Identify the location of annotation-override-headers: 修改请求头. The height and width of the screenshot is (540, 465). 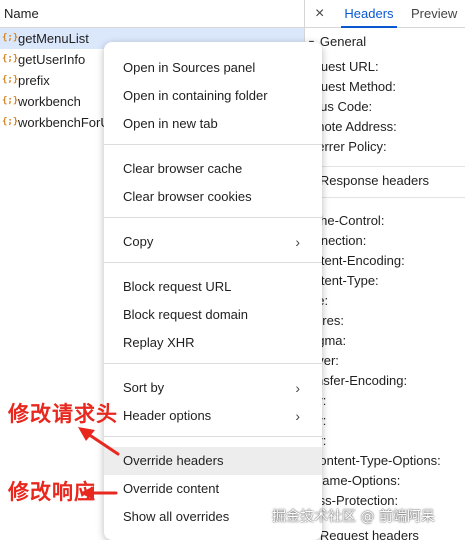
(63, 414).